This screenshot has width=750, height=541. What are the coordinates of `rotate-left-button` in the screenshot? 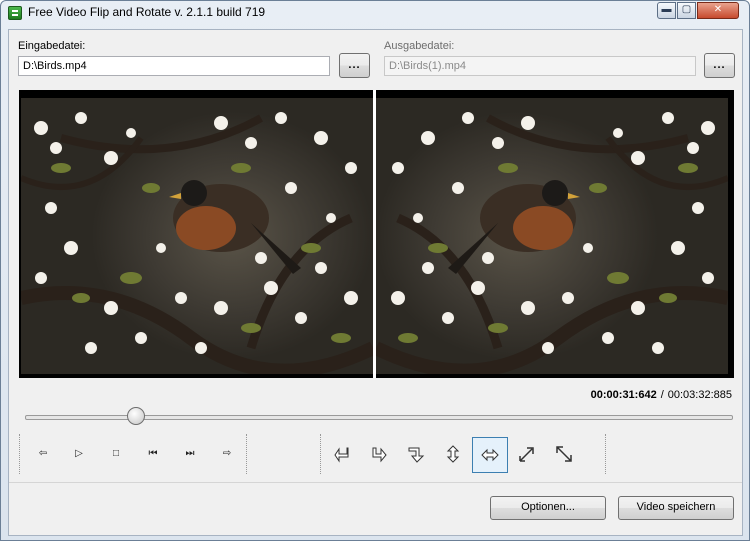 It's located at (342, 455).